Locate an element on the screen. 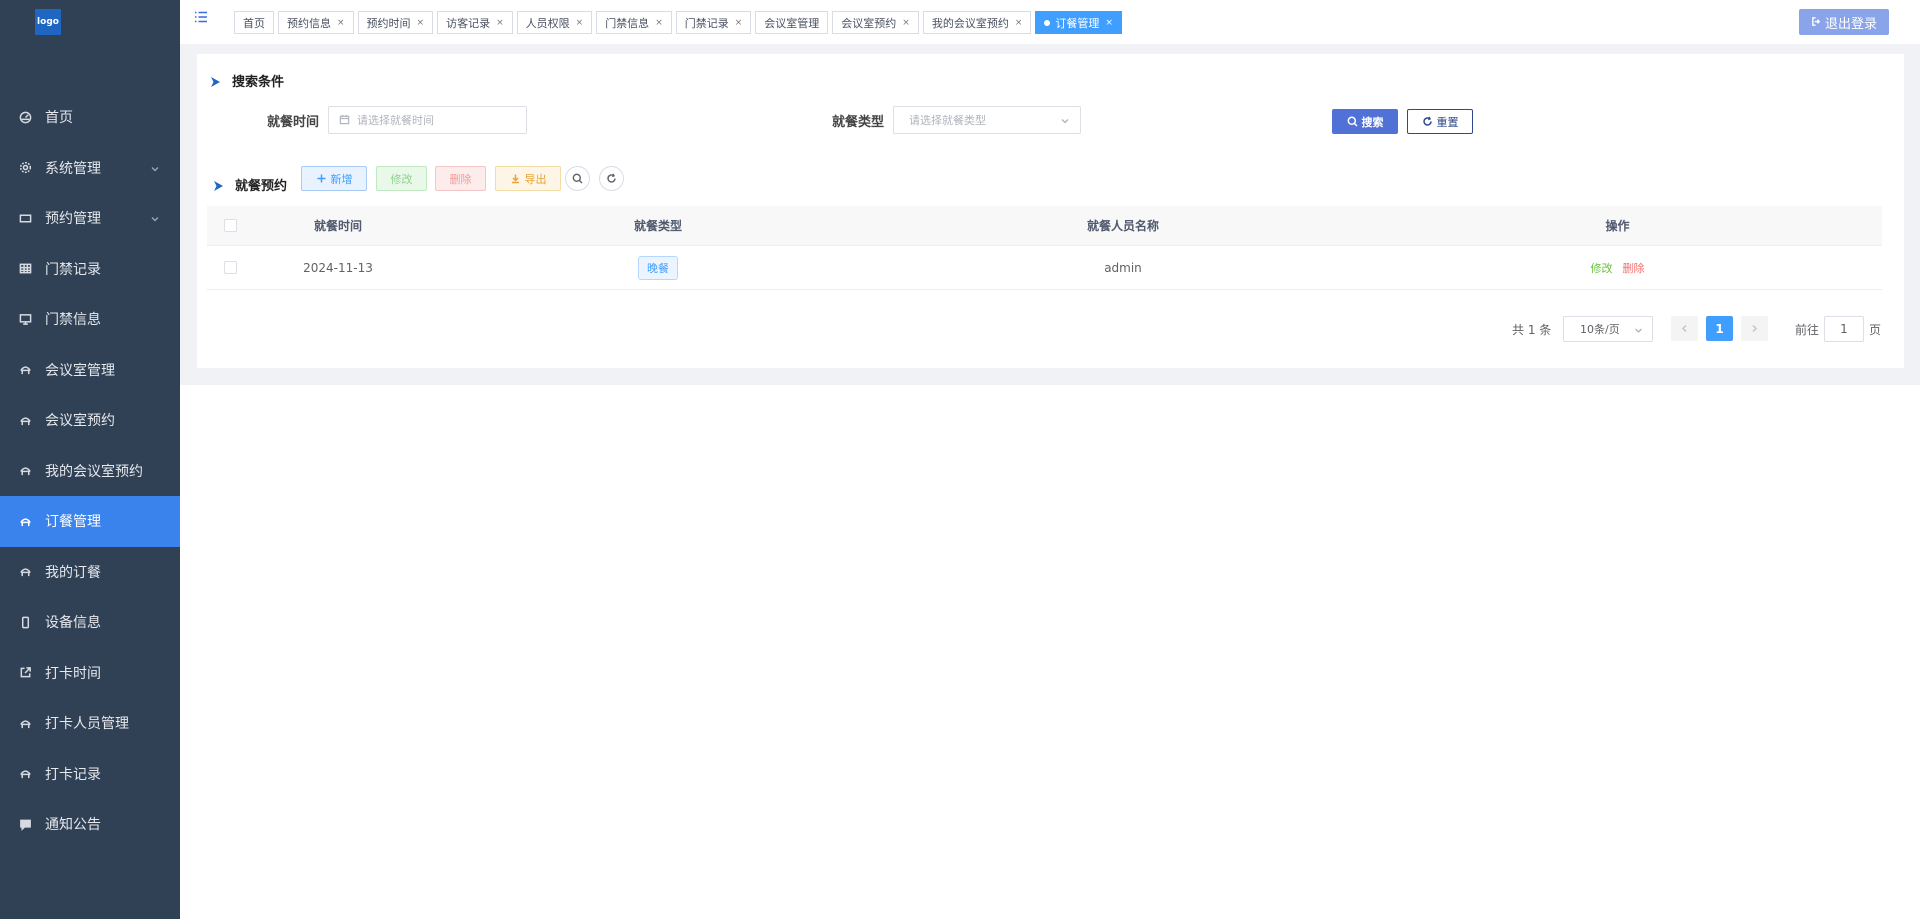 Image resolution: width=1920 pixels, height=919 pixels. logo: logo is located at coordinates (48, 22).